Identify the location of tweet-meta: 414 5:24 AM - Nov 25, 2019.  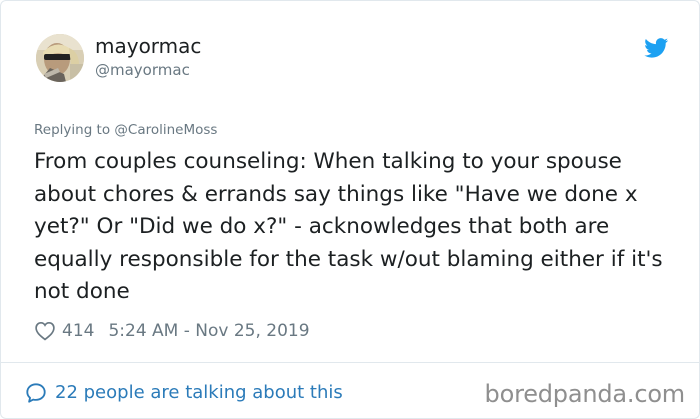
(172, 331).